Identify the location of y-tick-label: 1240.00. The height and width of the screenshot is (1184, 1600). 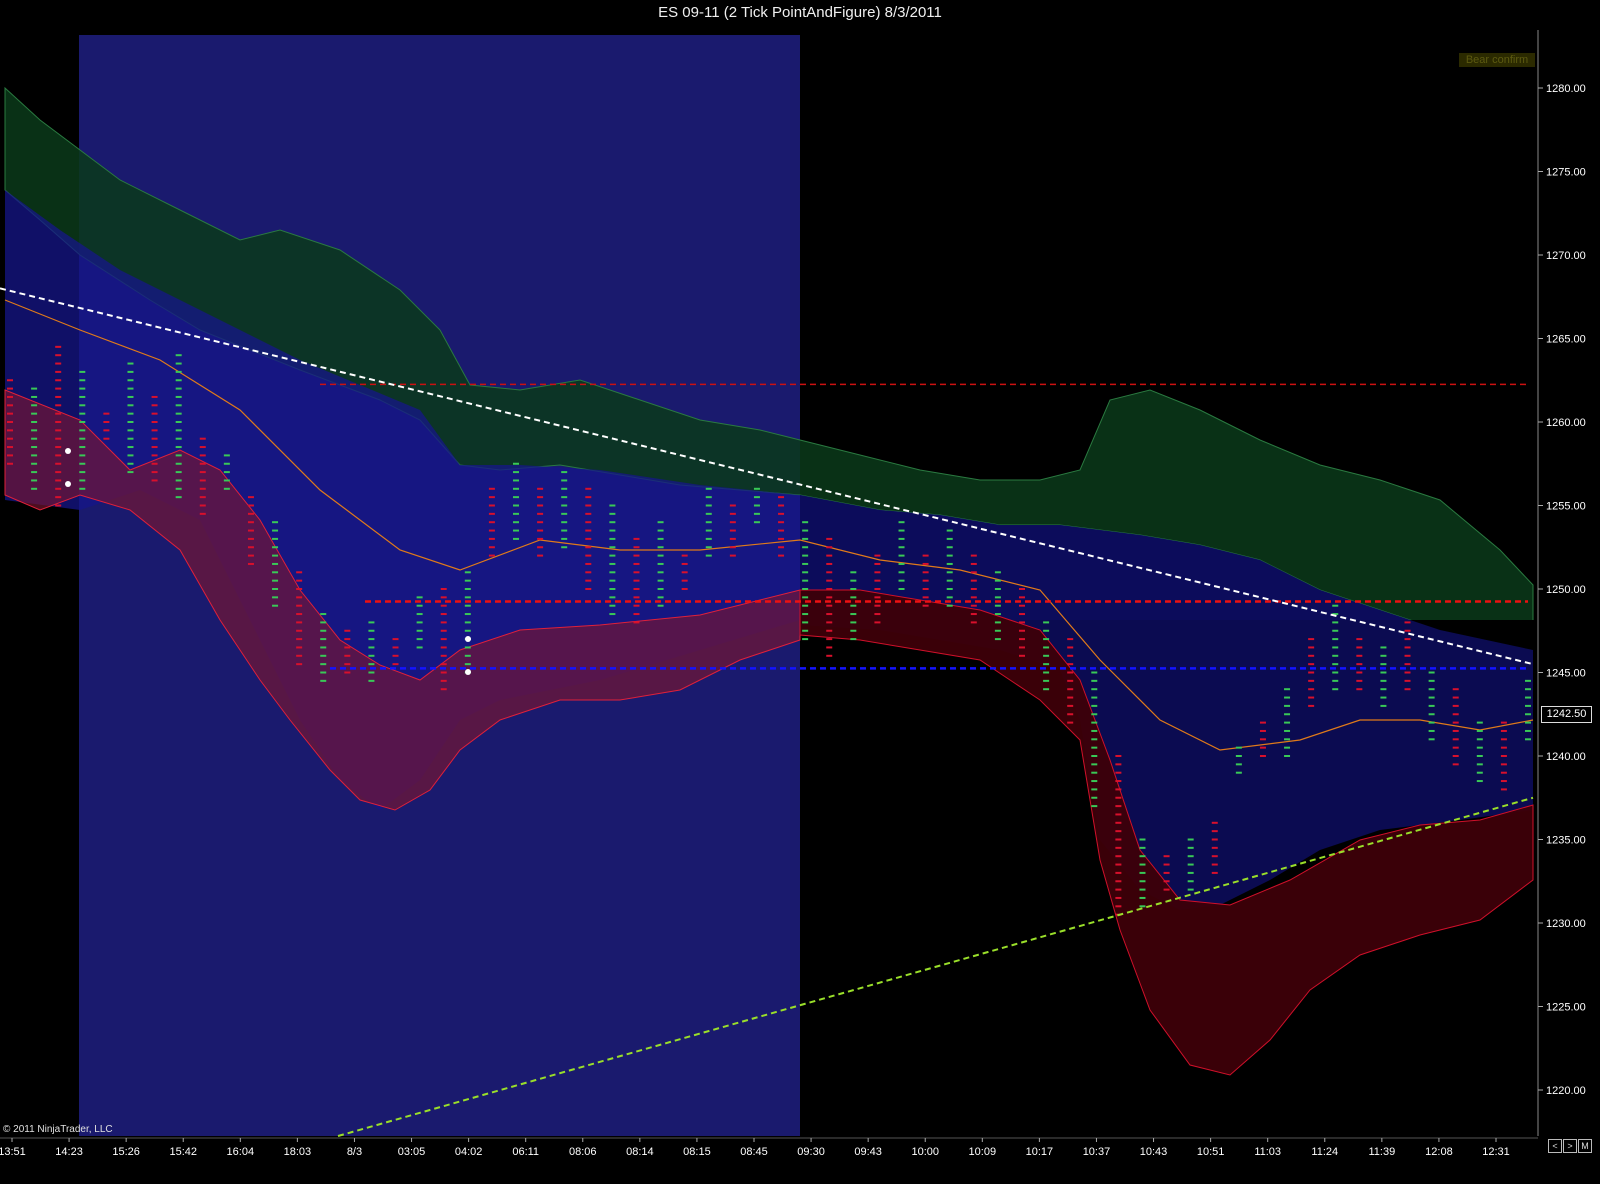
(1566, 757).